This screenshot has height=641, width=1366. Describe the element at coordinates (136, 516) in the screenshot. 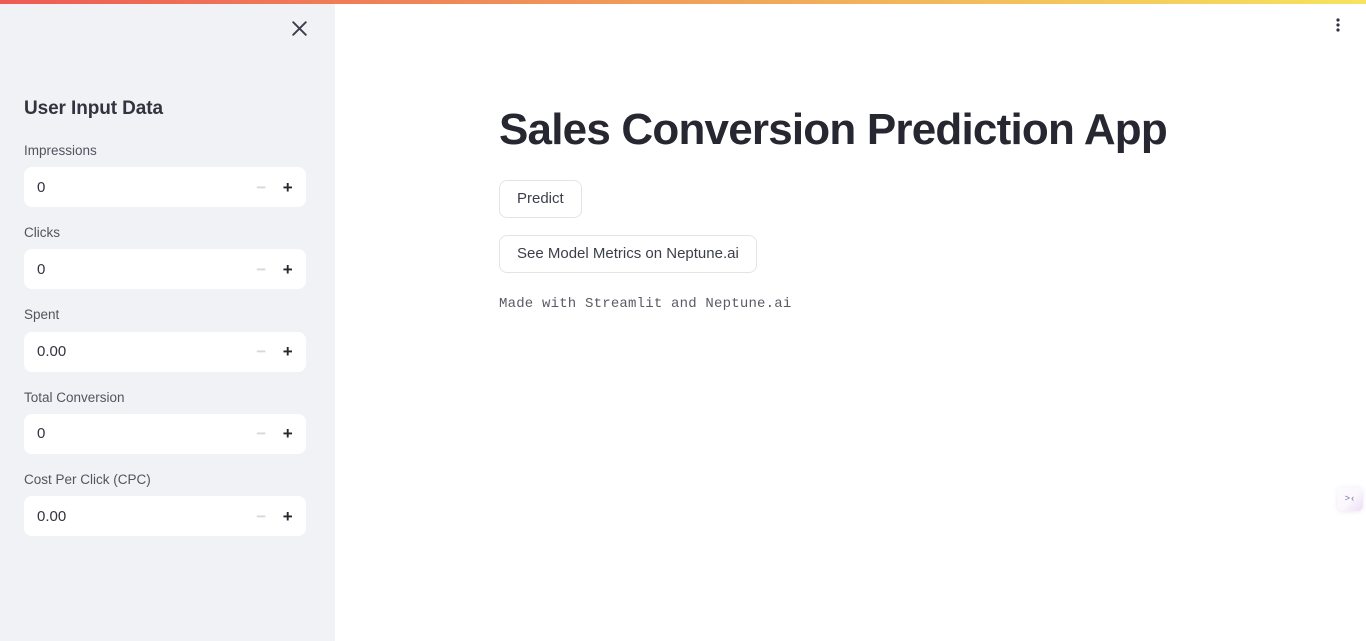

I see `cost-per-click-input` at that location.